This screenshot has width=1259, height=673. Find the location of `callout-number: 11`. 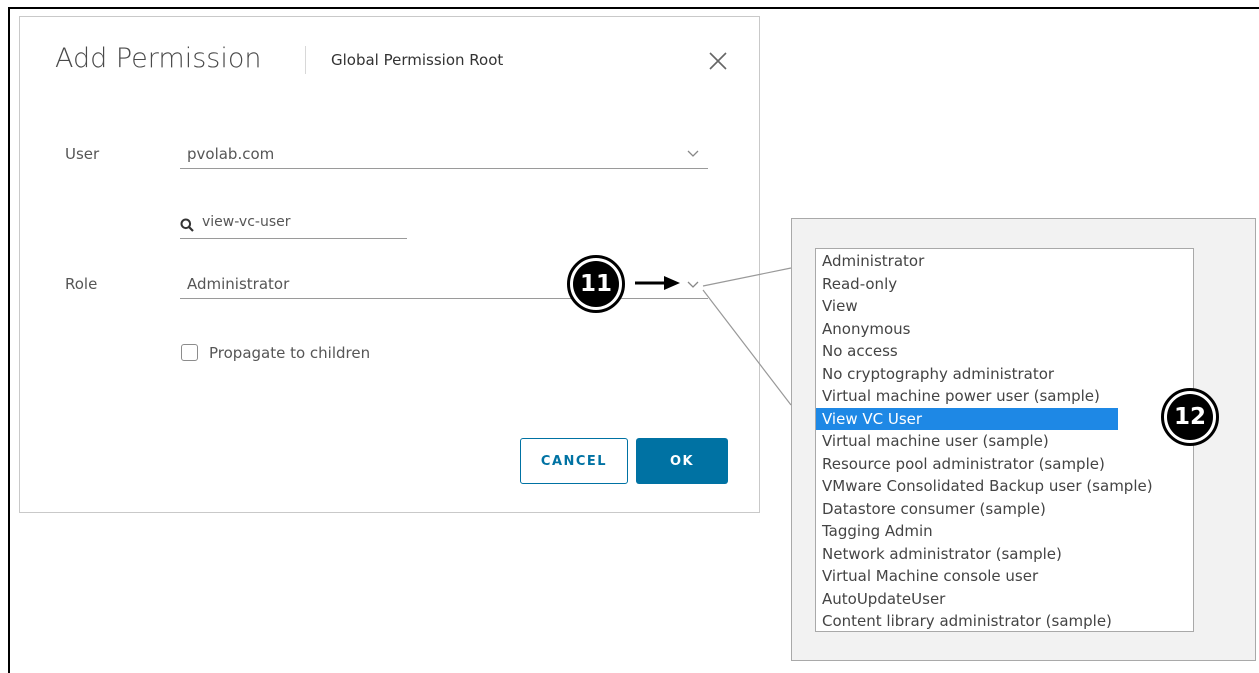

callout-number: 11 is located at coordinates (596, 284).